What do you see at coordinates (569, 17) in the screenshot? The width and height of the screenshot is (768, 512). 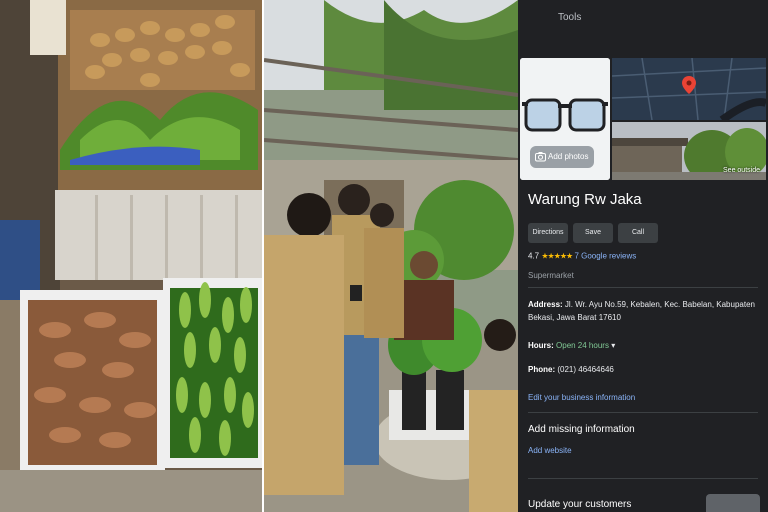 I see `tools-tab: Tools` at bounding box center [569, 17].